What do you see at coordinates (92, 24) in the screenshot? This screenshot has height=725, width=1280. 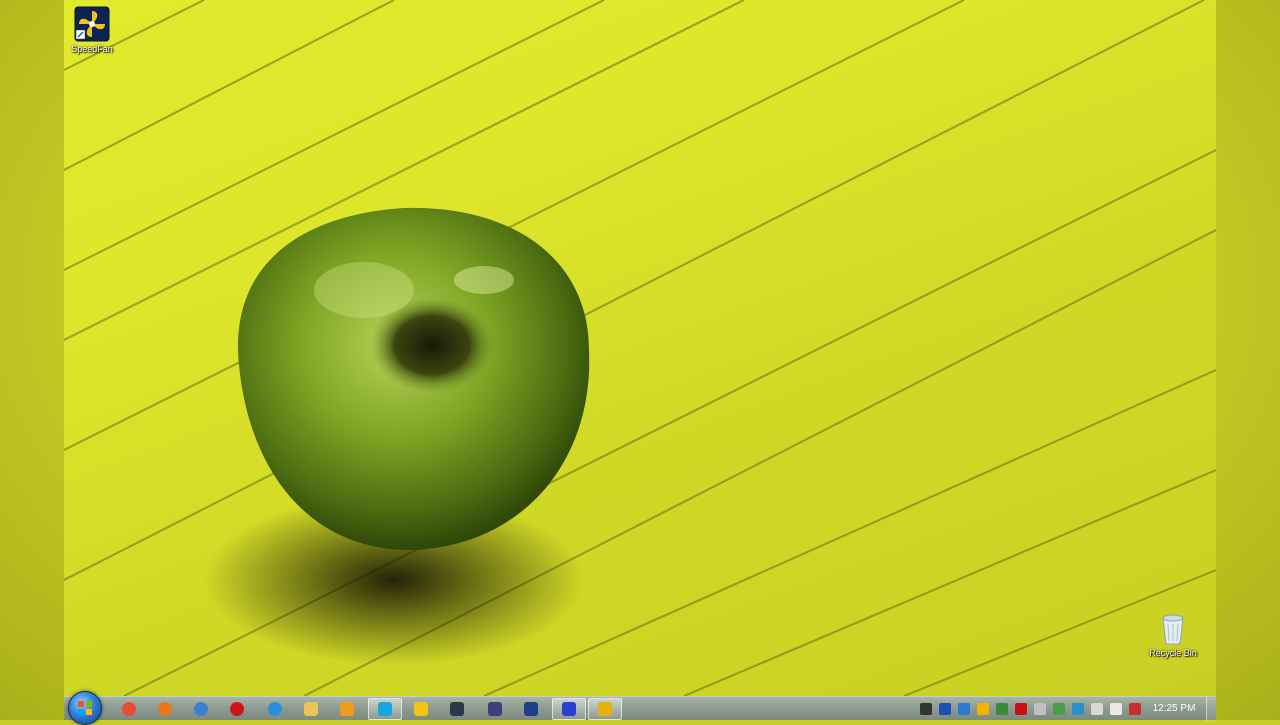 I see `speedfan-fan-icon` at bounding box center [92, 24].